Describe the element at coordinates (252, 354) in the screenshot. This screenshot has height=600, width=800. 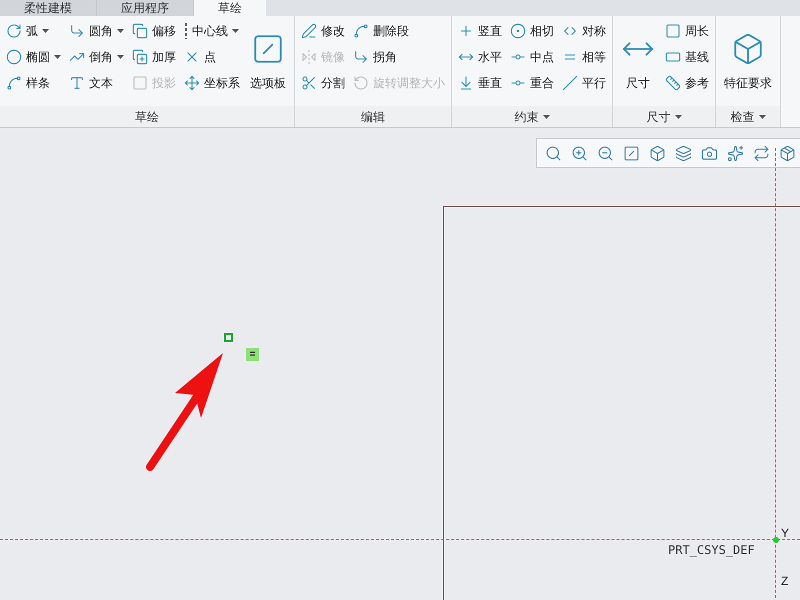
I see `constraint-badge: =` at that location.